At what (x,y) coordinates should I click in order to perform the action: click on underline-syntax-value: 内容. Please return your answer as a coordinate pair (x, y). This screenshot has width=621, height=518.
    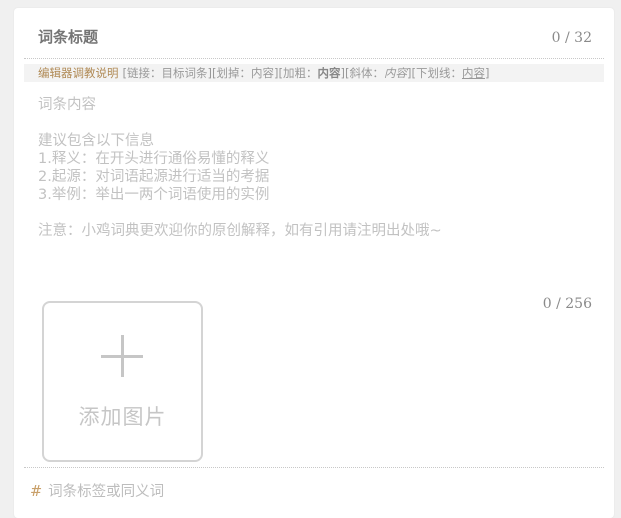
    Looking at the image, I should click on (473, 73).